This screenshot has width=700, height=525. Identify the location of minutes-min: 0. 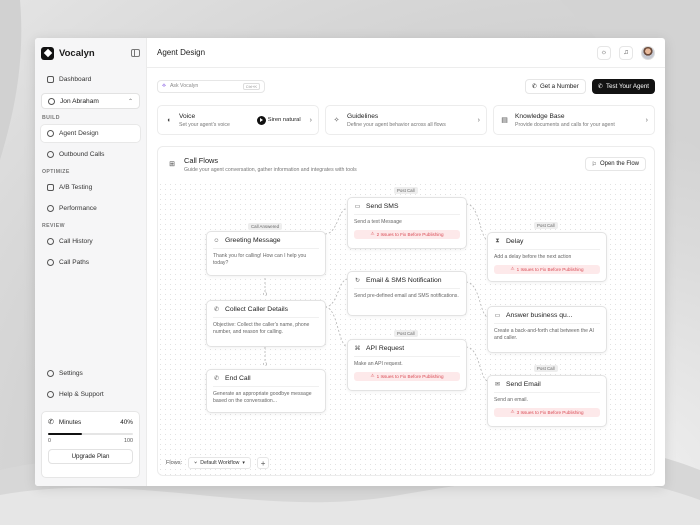
(49, 441).